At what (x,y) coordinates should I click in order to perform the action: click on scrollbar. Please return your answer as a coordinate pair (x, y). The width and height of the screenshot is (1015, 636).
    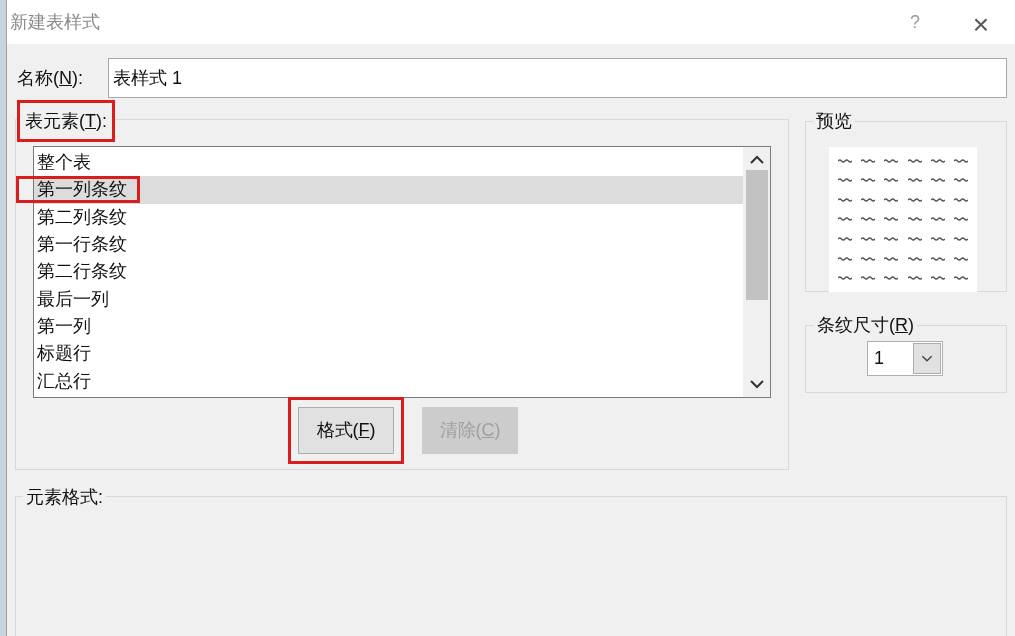
    Looking at the image, I should click on (756, 272).